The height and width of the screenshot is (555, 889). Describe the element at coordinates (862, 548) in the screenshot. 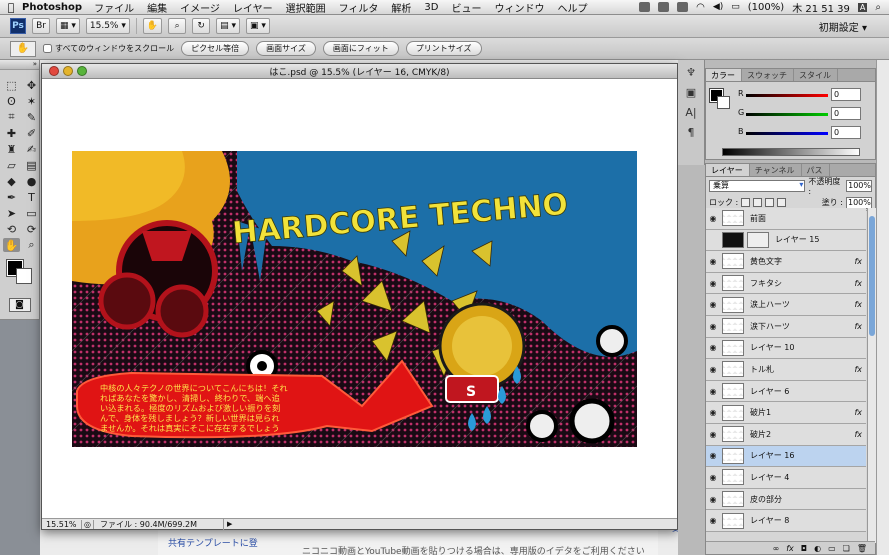

I see `trash-icon: 🗑` at that location.